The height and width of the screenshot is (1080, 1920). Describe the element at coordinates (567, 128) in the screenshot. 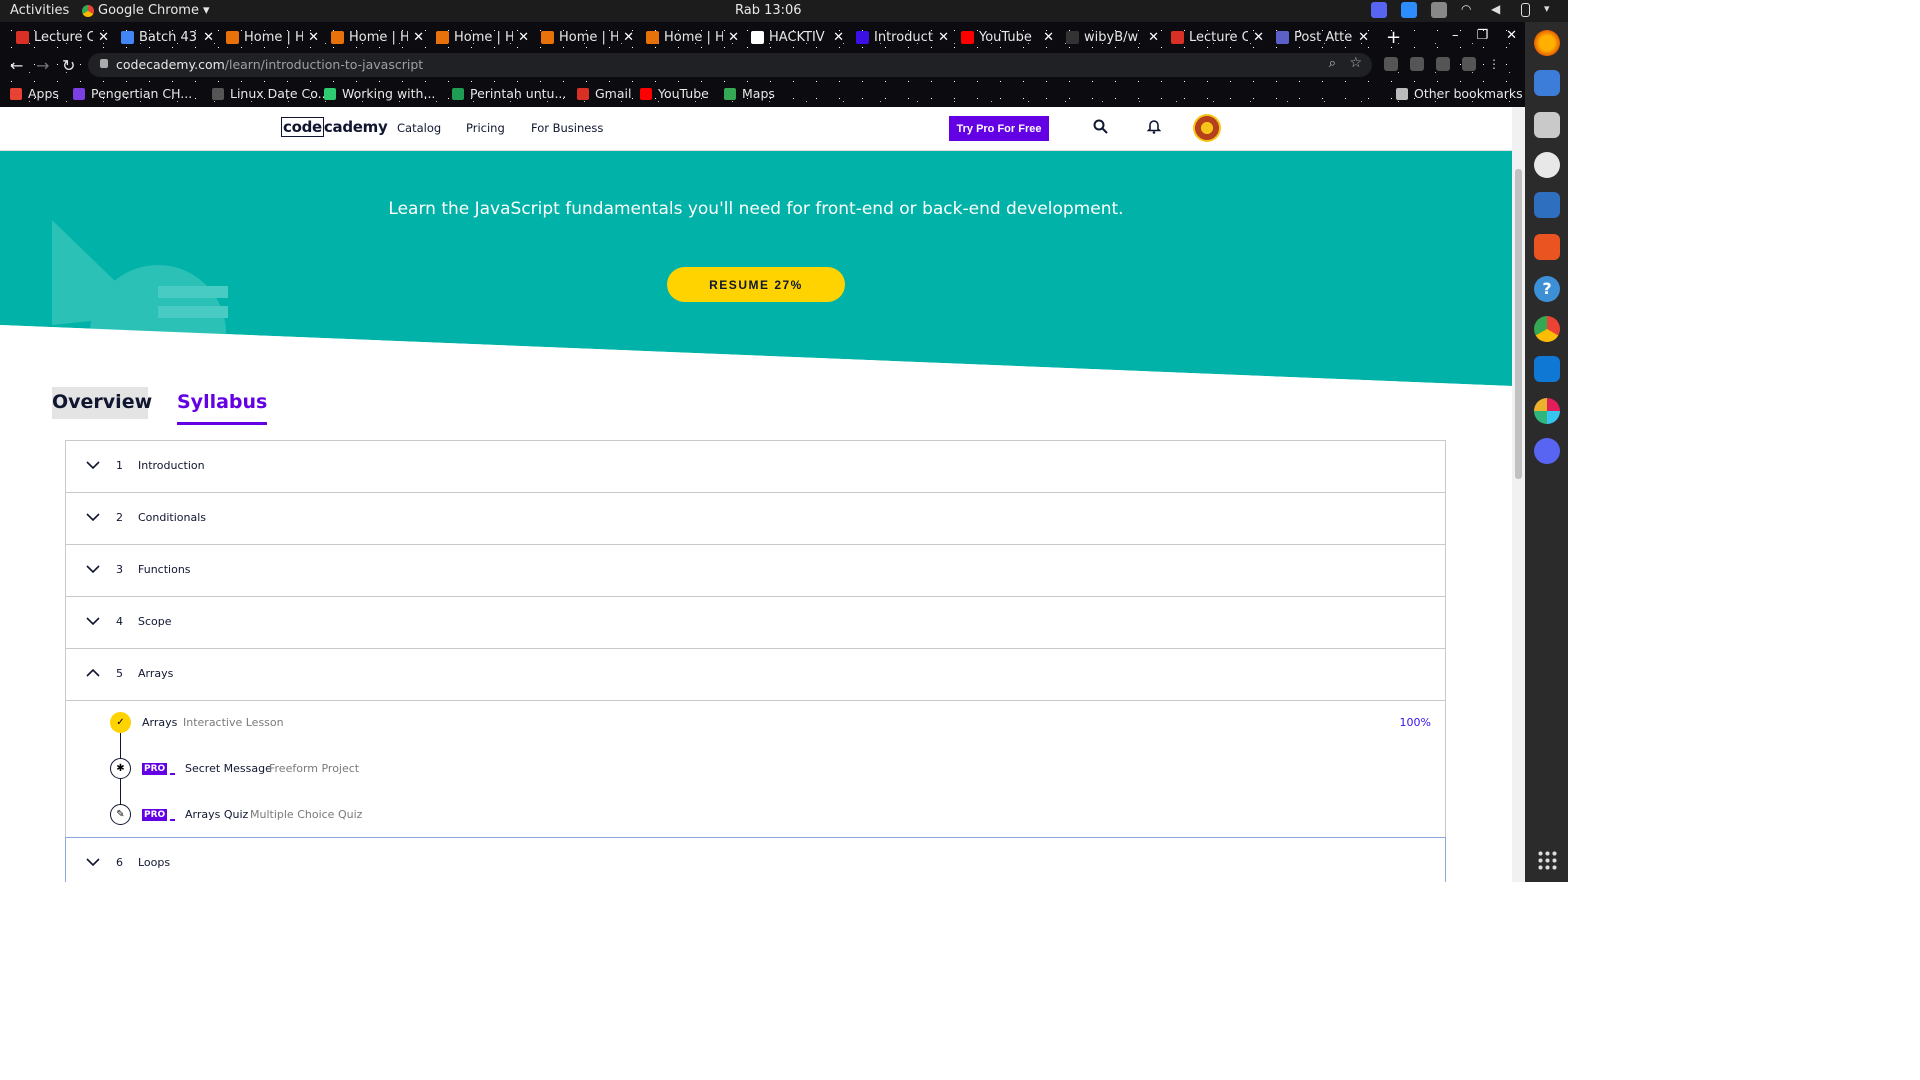

I see `nav-for-business: For Business` at that location.